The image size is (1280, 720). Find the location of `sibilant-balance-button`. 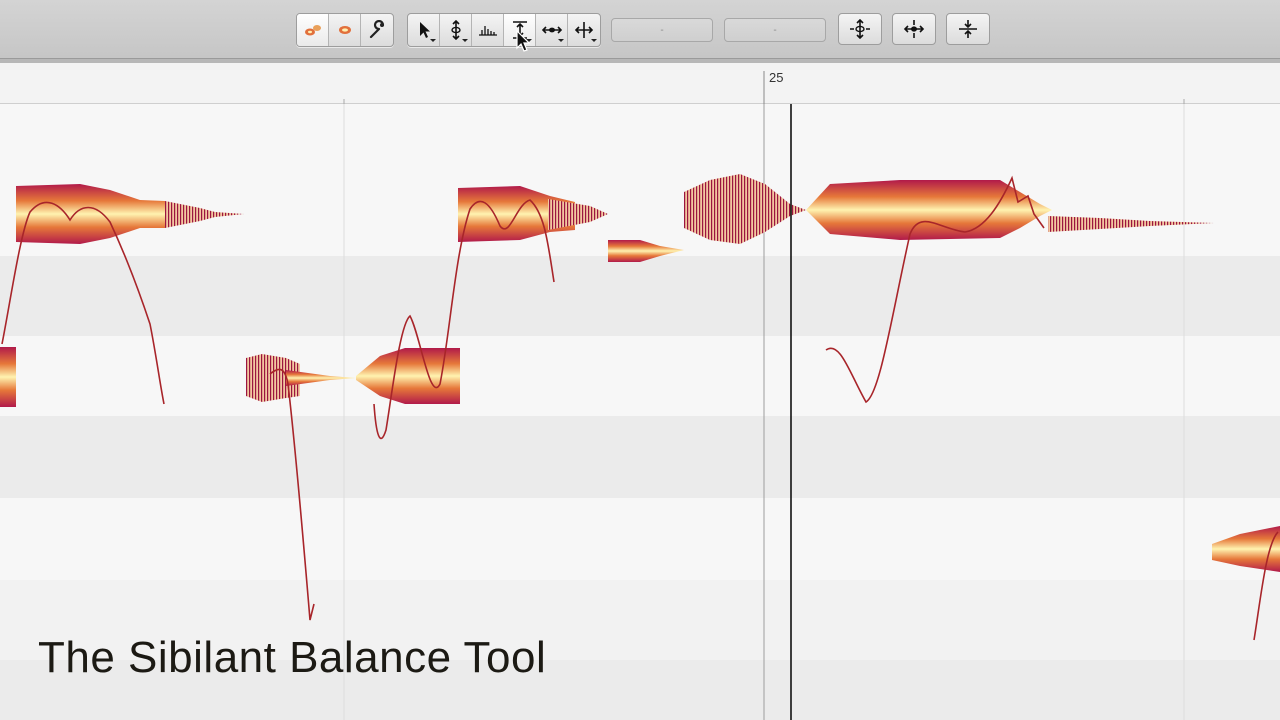

sibilant-balance-button is located at coordinates (488, 30).